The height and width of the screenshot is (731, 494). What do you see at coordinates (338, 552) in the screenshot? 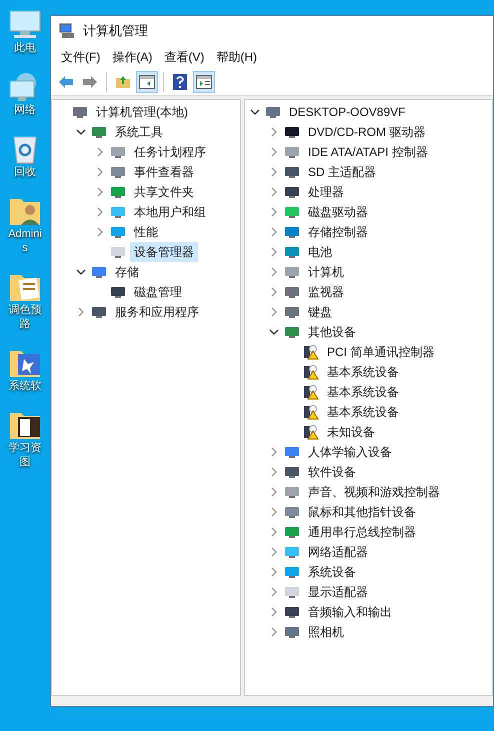
I see `tree-item: 网络适配器` at bounding box center [338, 552].